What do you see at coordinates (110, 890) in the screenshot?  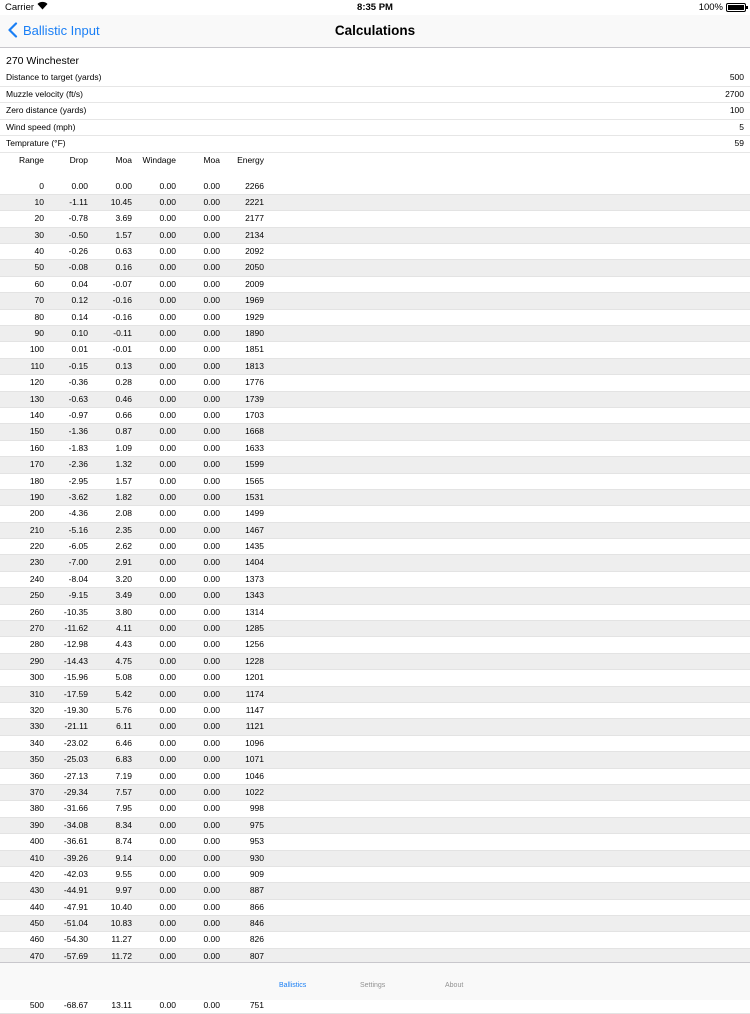 I see `cell-drop-moa: 9.97` at bounding box center [110, 890].